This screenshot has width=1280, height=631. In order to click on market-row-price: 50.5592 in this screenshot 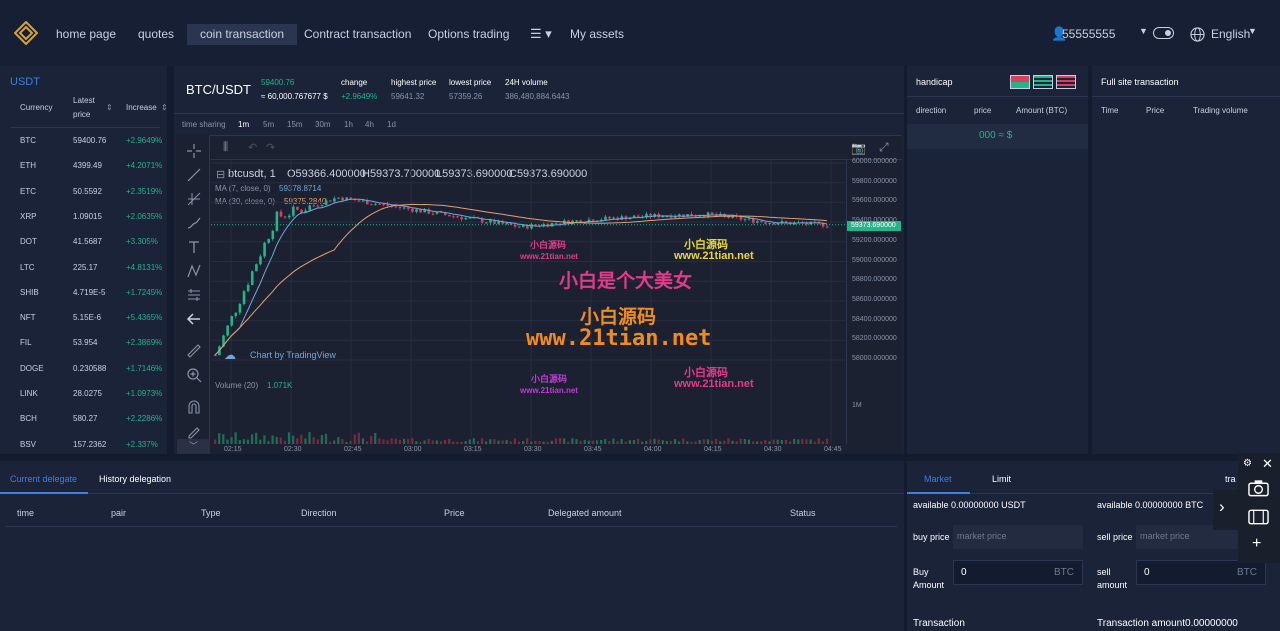, I will do `click(87, 191)`.